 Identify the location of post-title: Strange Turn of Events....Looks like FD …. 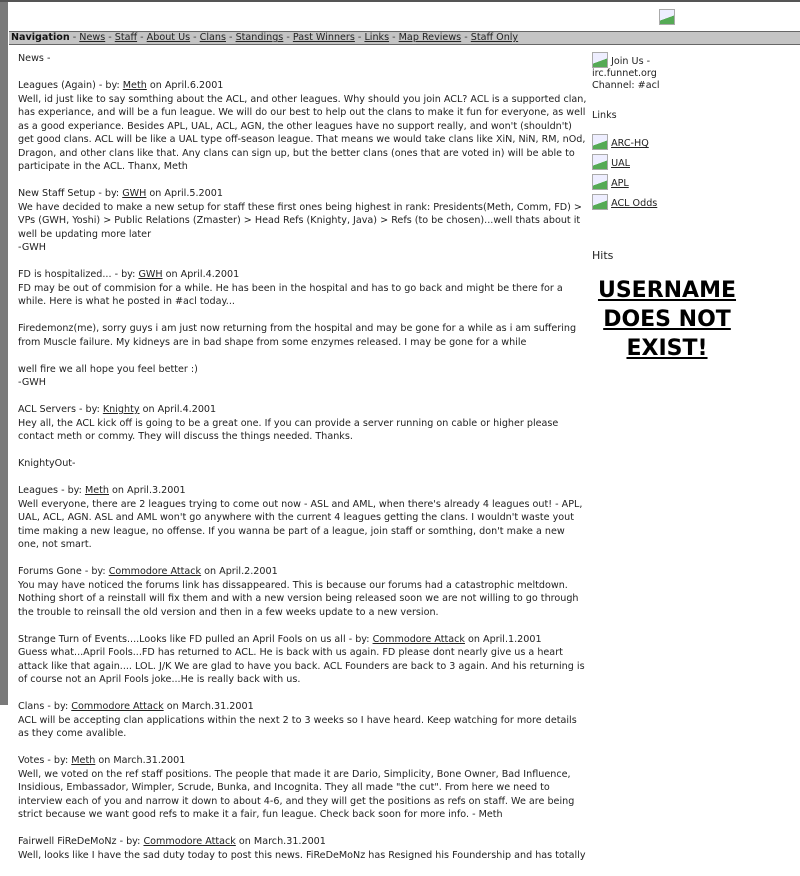
(182, 639).